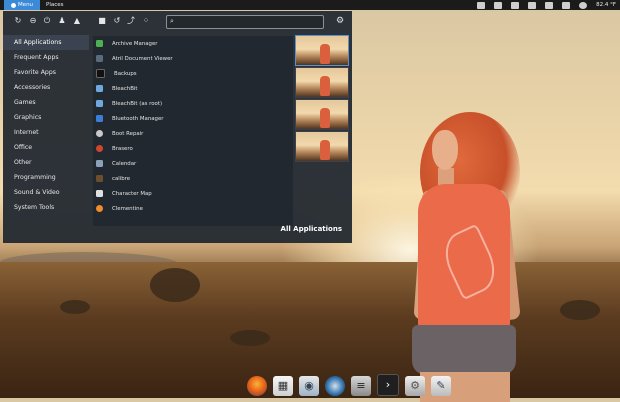 This screenshot has width=620, height=402. Describe the element at coordinates (46, 57) in the screenshot. I see `category-frequent-apps: Frequent Apps` at that location.